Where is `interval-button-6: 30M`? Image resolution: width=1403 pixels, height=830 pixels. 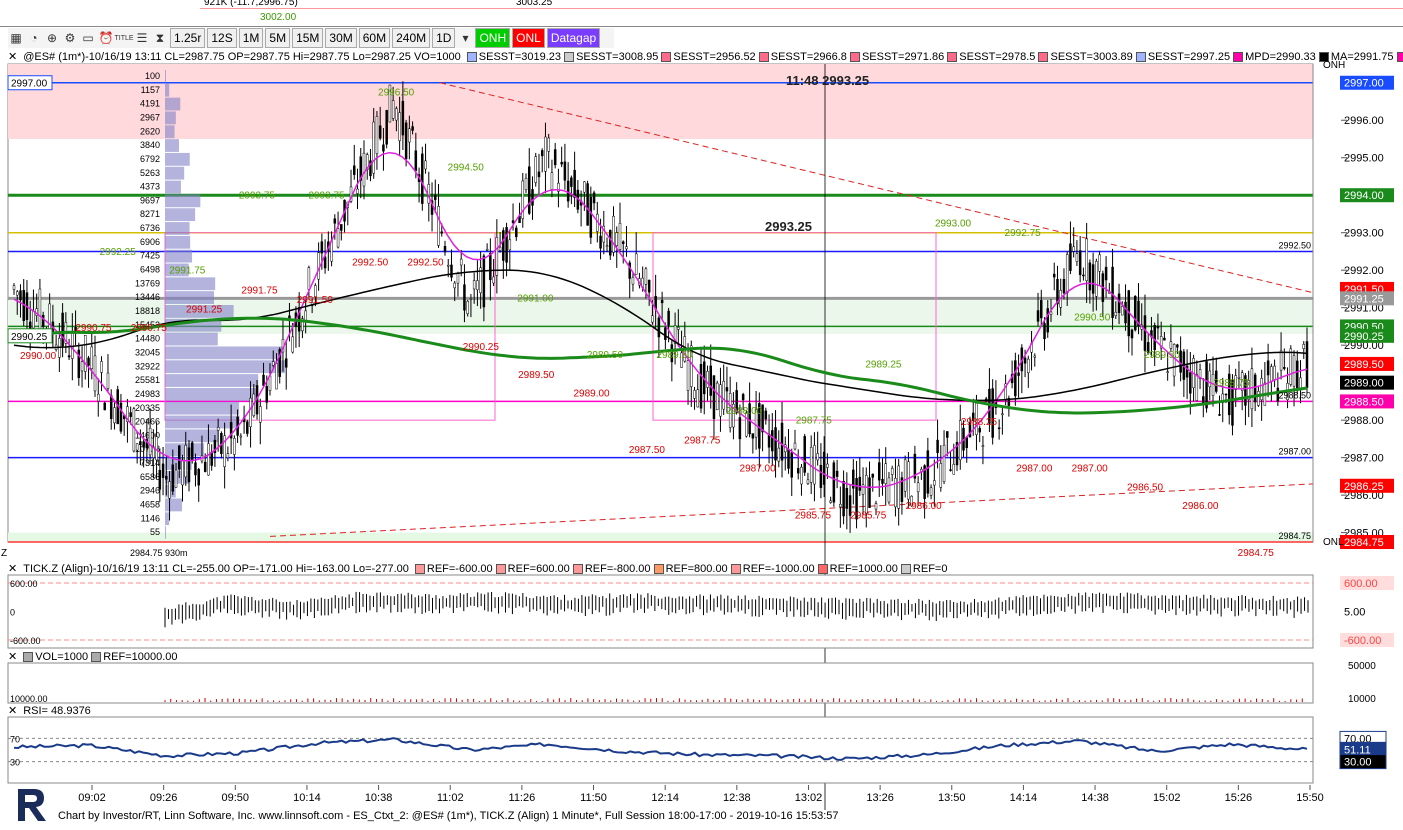
interval-button-6: 30M is located at coordinates (341, 38).